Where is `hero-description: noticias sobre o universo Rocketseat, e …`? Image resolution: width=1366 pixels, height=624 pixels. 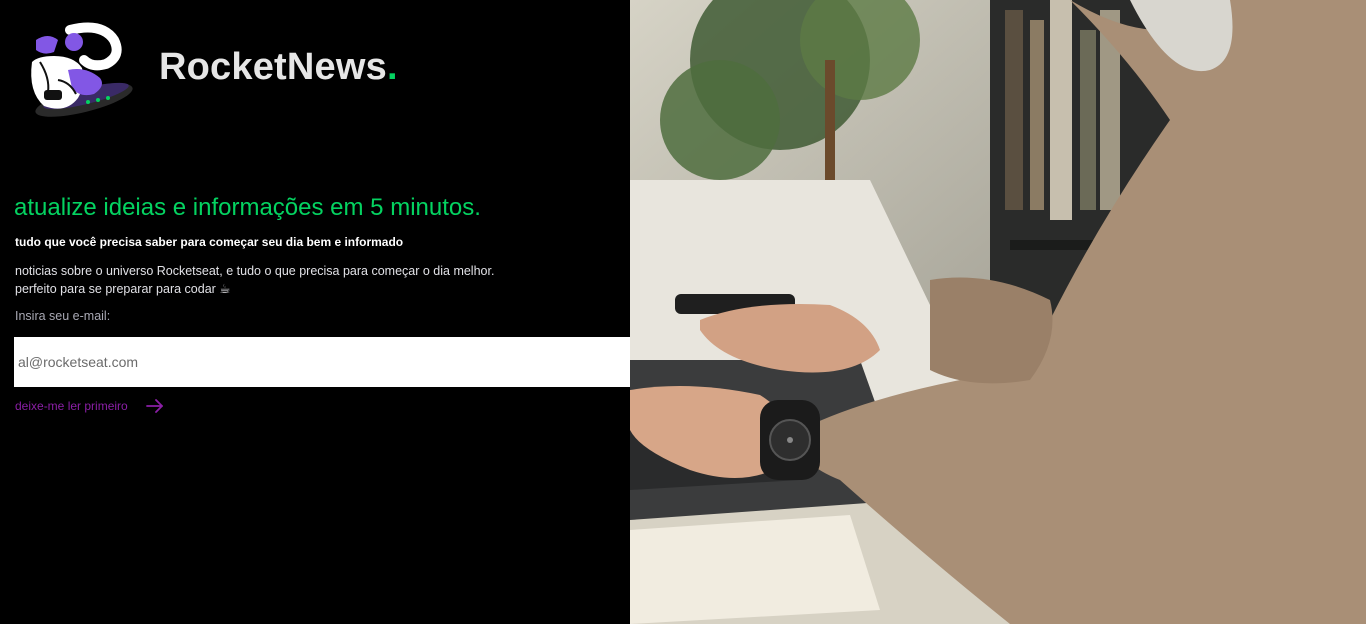
hero-description: noticias sobre o universo Rocketseat, e … is located at coordinates (254, 280).